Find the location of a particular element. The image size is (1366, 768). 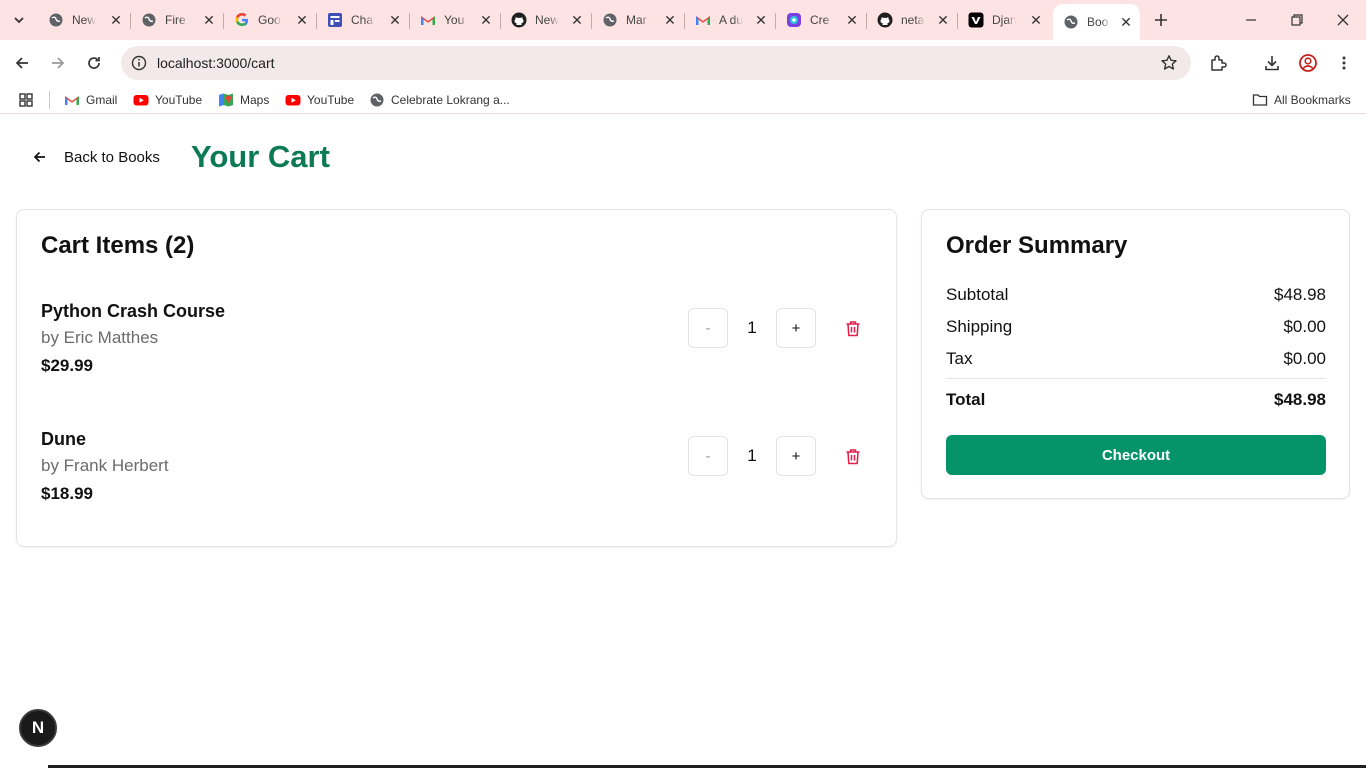

browser-toolbar: localhost:3000/cart is located at coordinates (683, 63).